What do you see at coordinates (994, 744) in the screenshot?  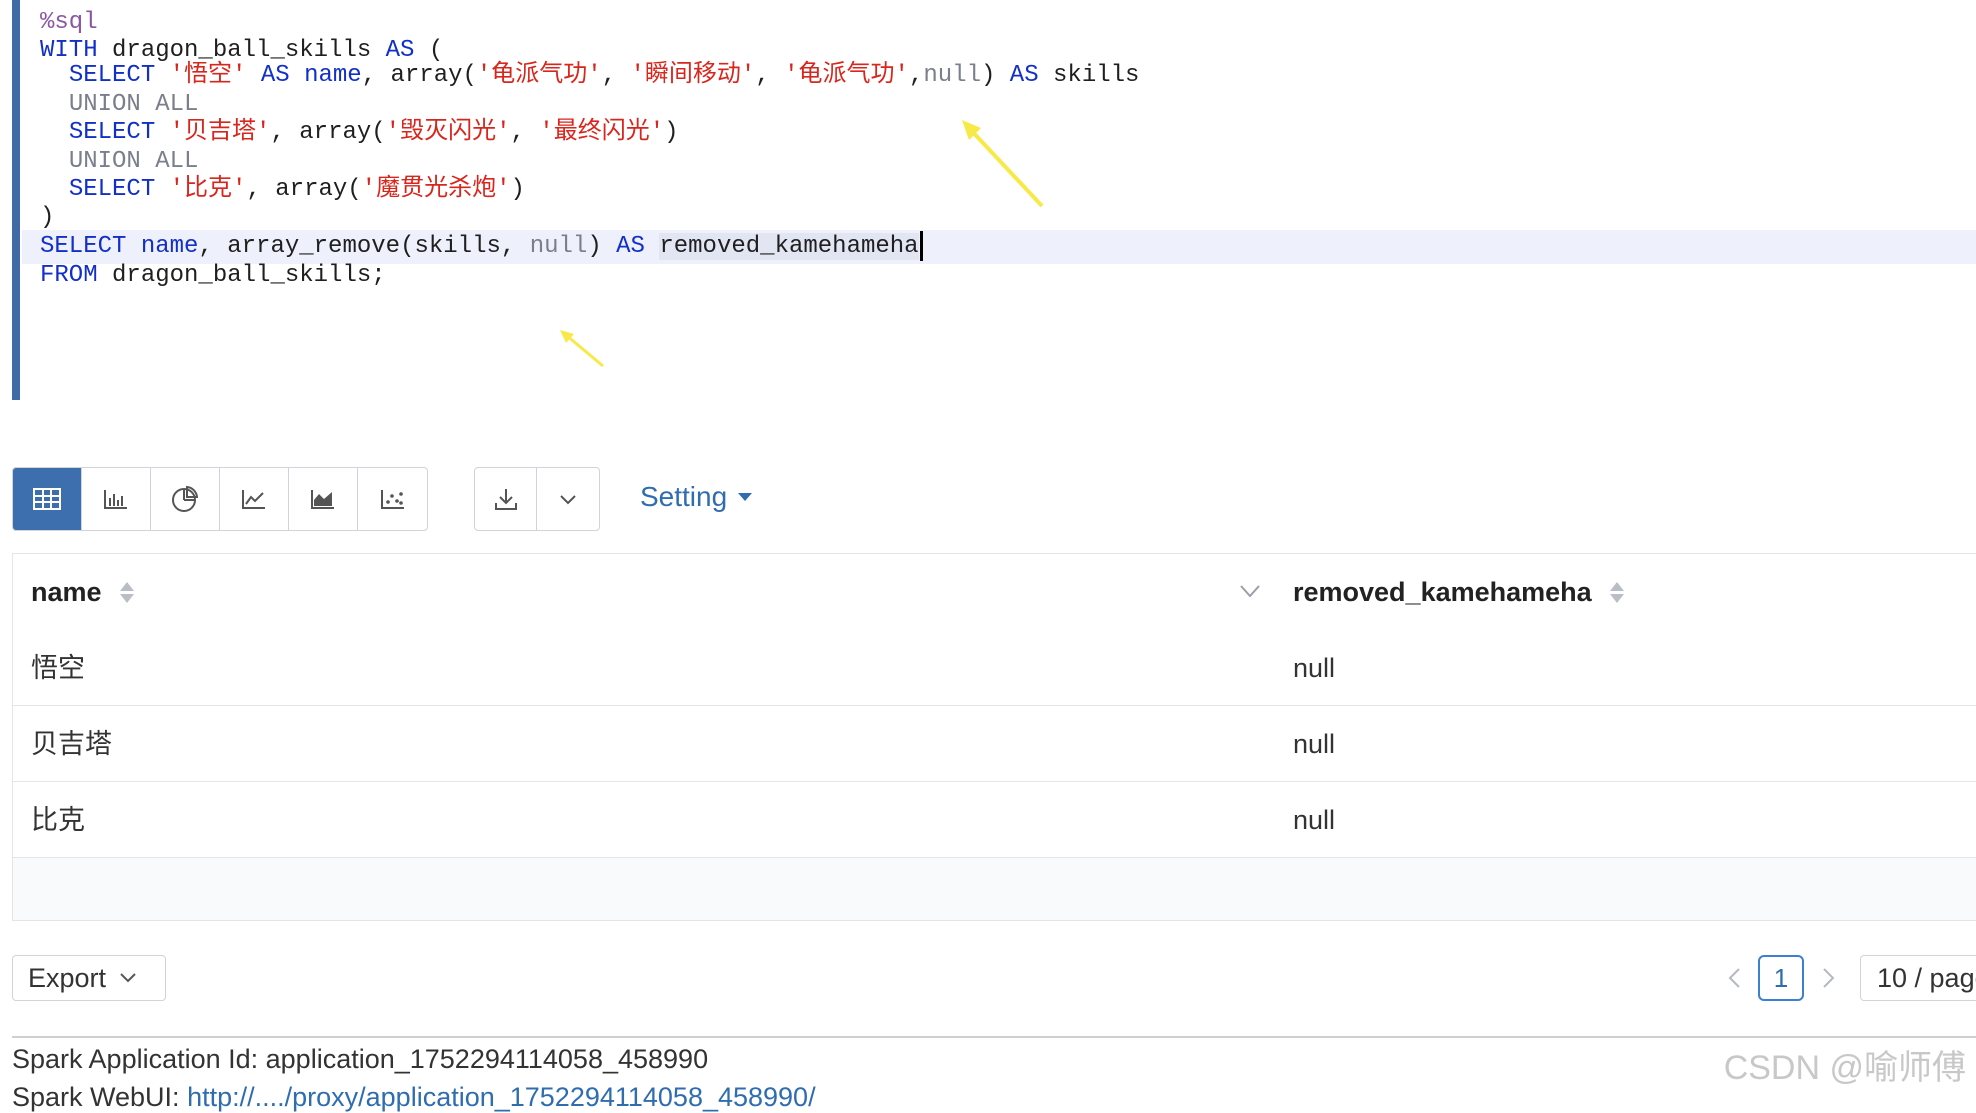 I see `table-row: 贝吉塔 null` at bounding box center [994, 744].